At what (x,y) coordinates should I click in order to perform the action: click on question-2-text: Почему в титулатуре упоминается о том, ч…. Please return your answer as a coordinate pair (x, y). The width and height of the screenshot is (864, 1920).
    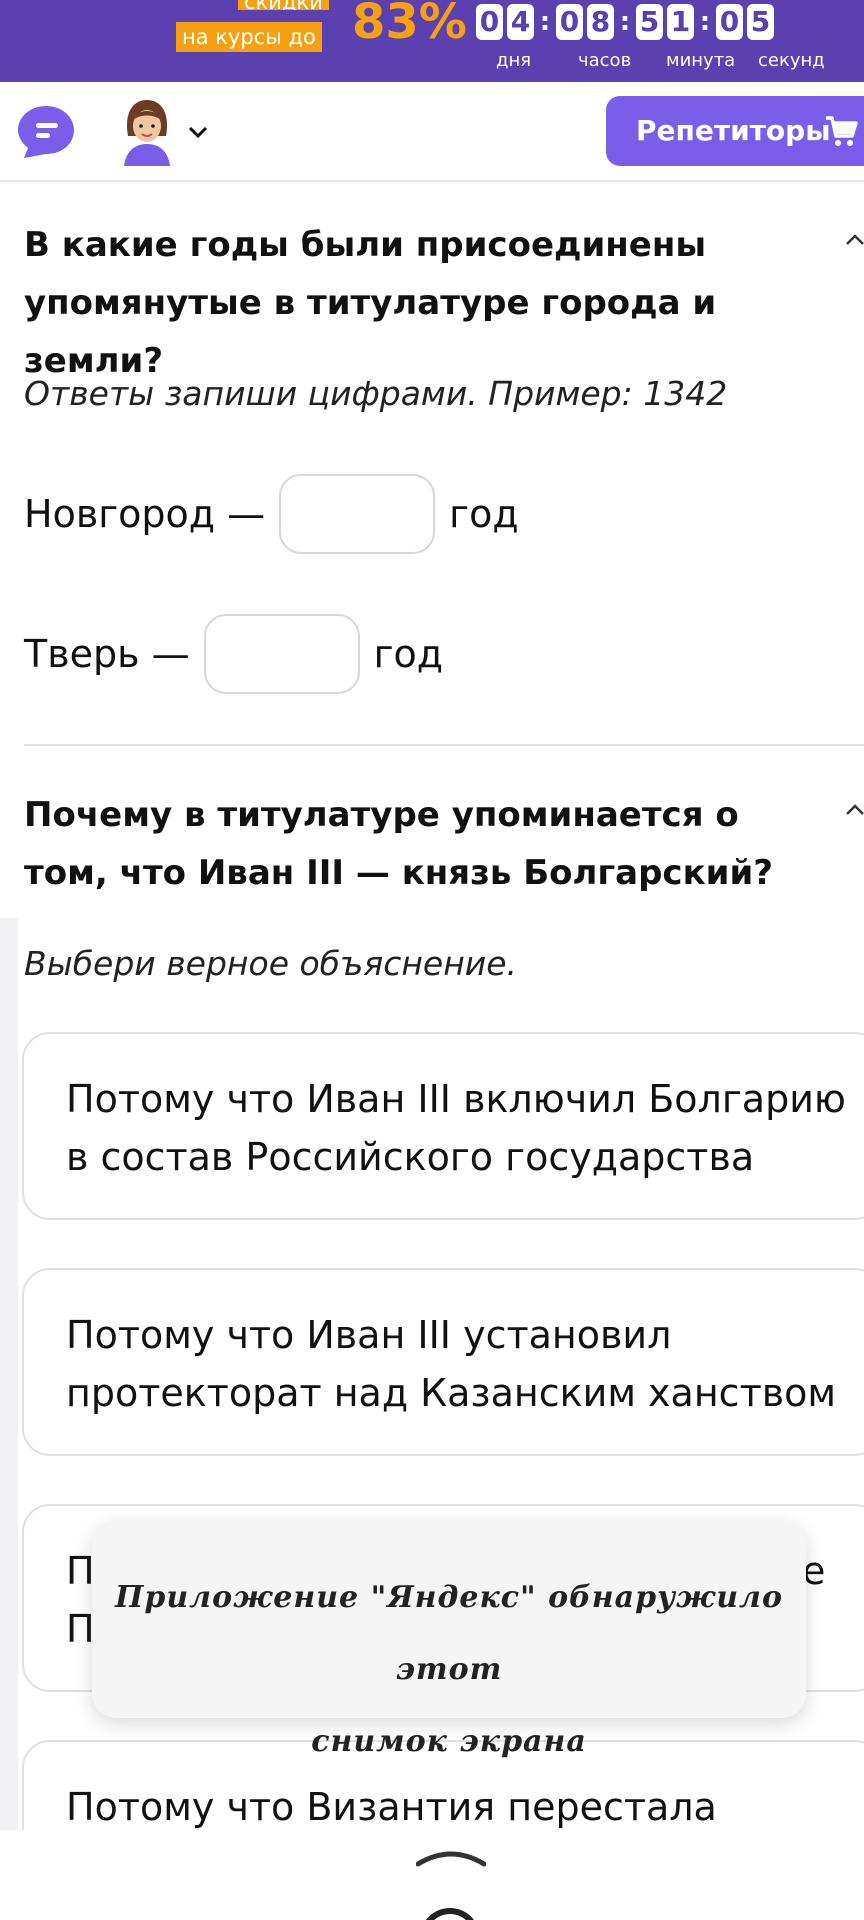
    Looking at the image, I should click on (399, 844).